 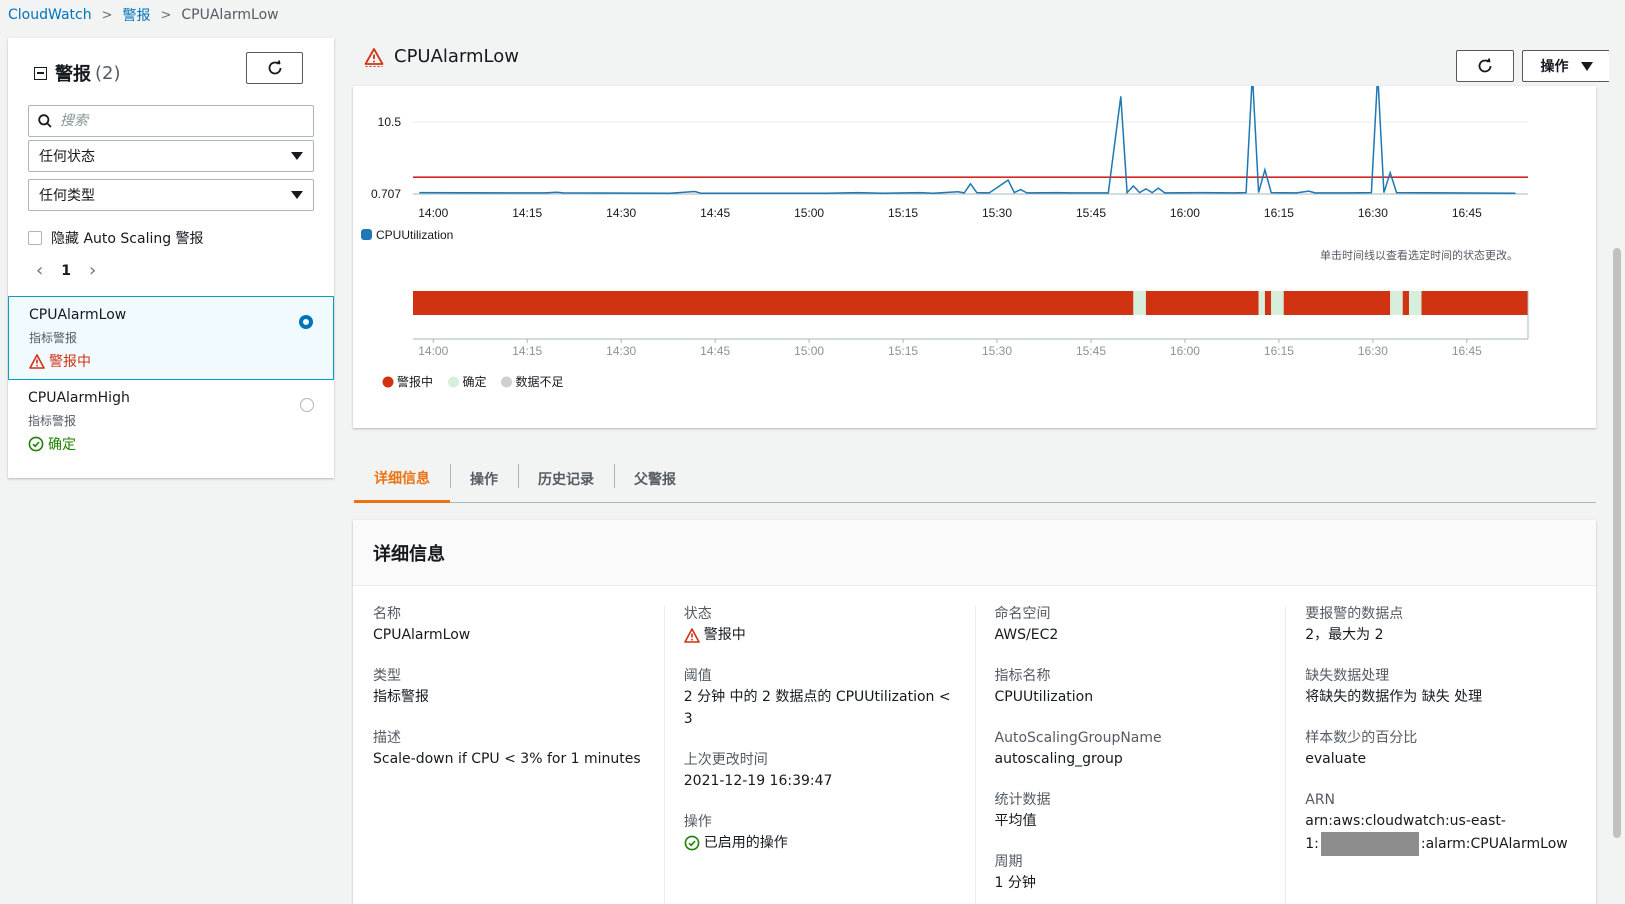 I want to click on state-filter-select: 任何状态, so click(x=171, y=156).